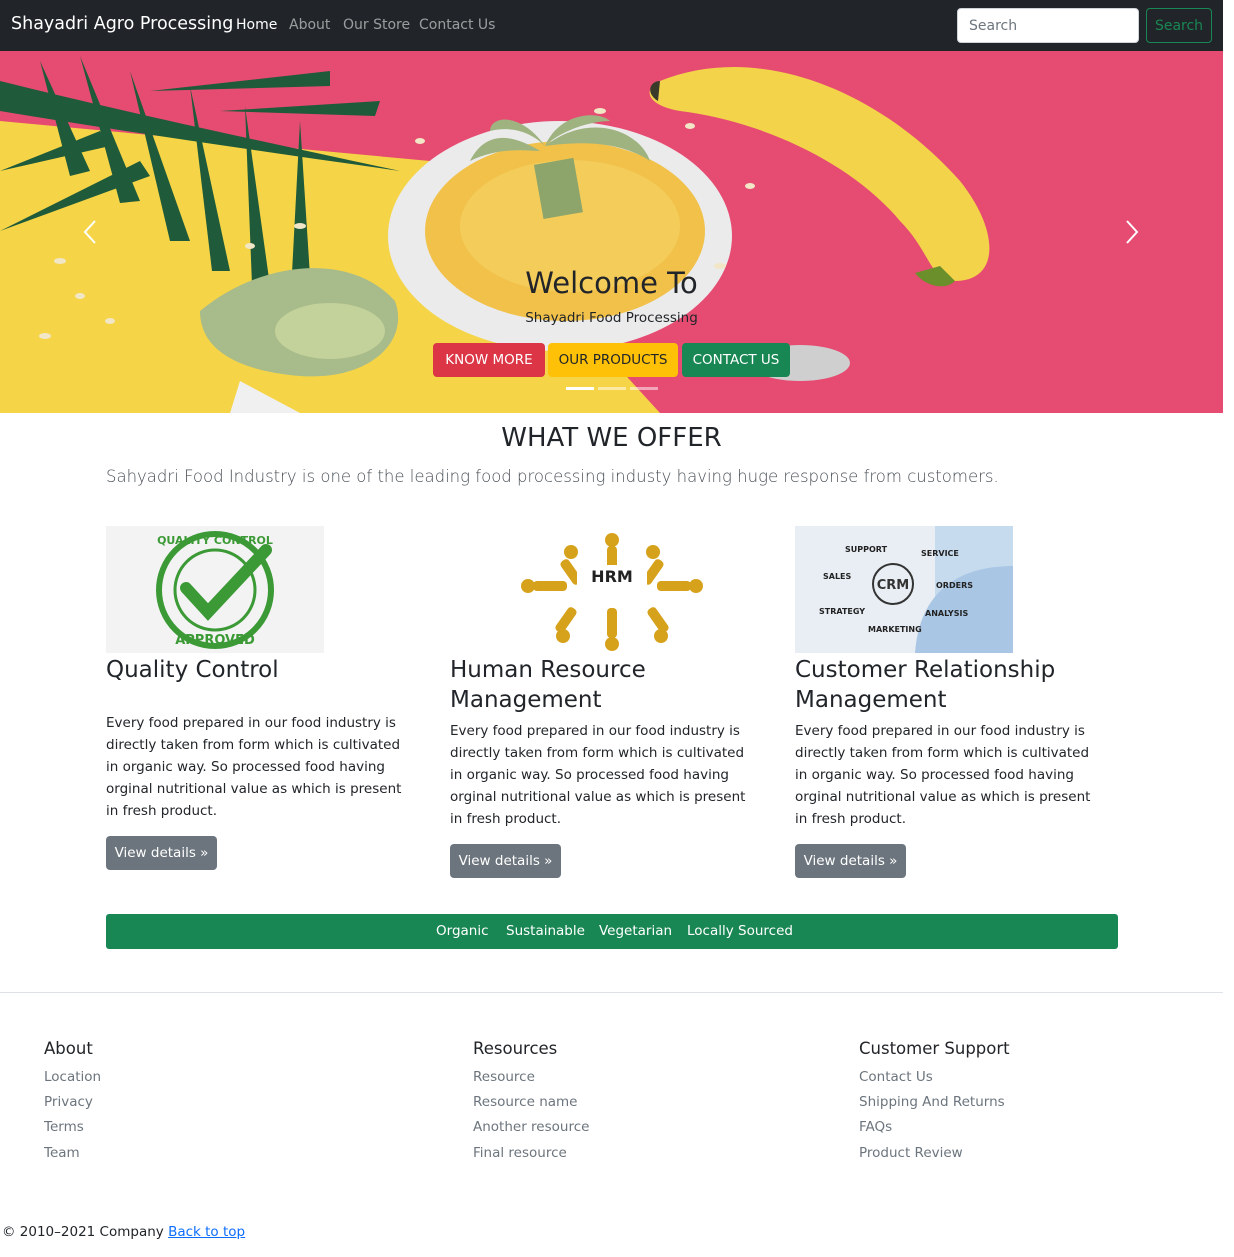  I want to click on nav-link-home: Home, so click(256, 25).